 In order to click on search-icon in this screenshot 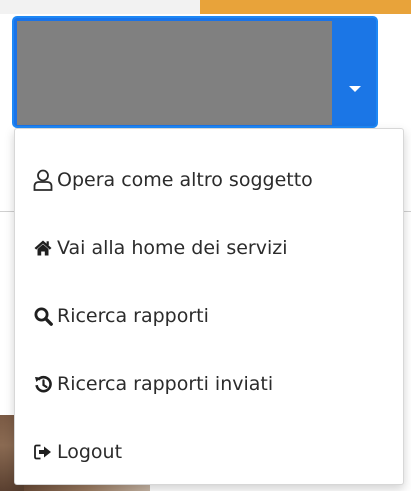, I will do `click(43, 316)`.